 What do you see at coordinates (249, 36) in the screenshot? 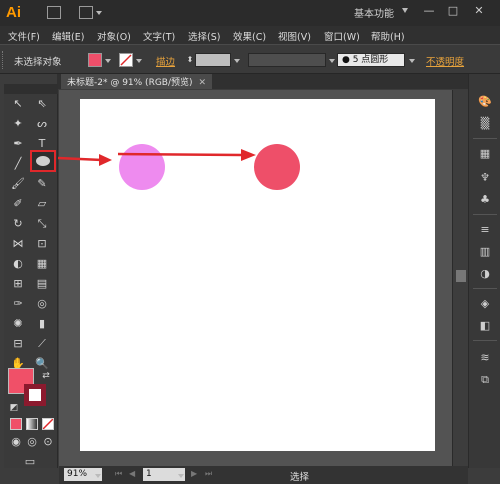
I see `menu-effect: 效果(C)` at bounding box center [249, 36].